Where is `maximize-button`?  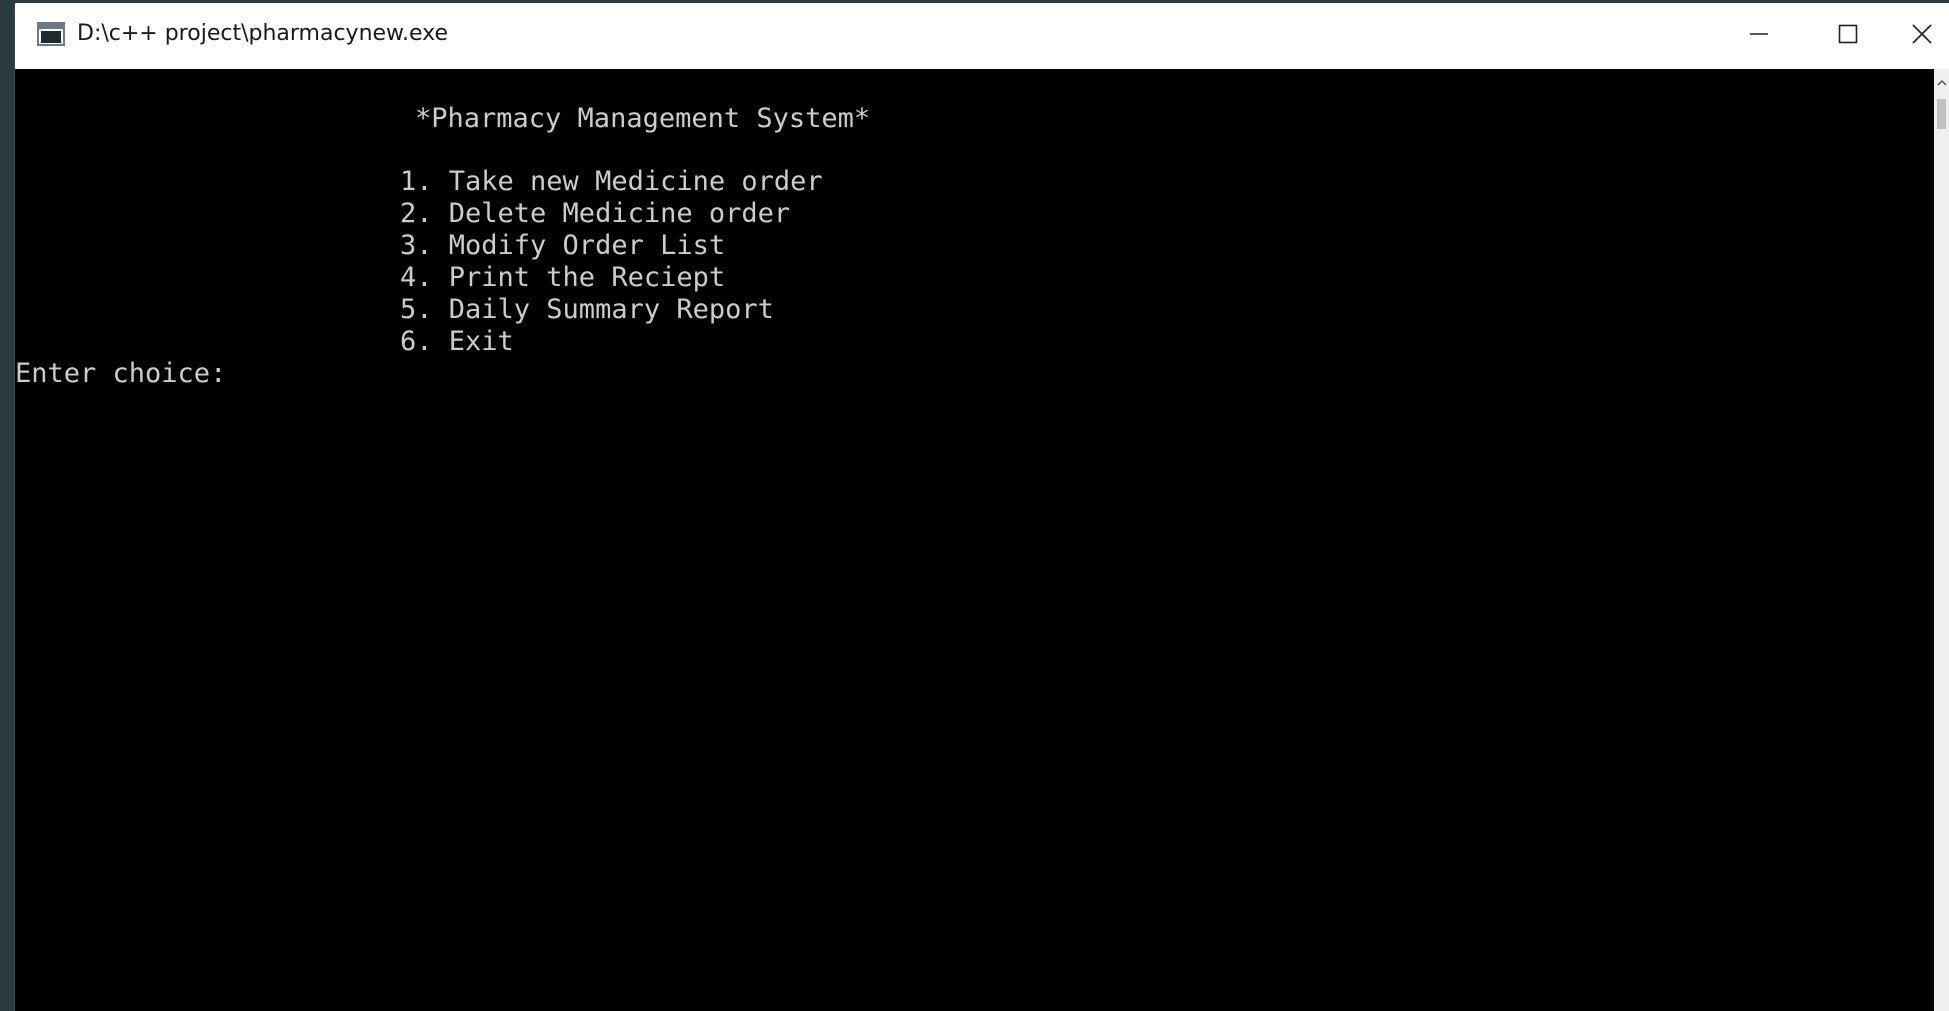 maximize-button is located at coordinates (1848, 36).